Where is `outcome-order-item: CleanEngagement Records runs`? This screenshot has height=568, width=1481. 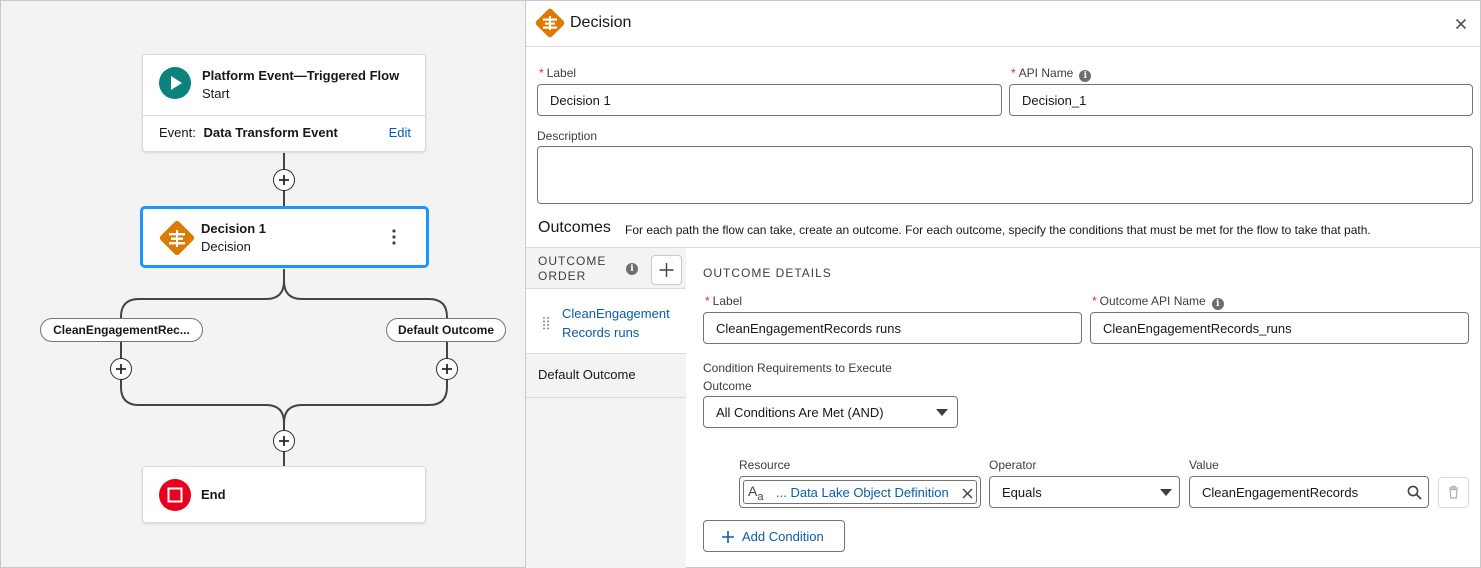
outcome-order-item: CleanEngagement Records runs is located at coordinates (606, 321).